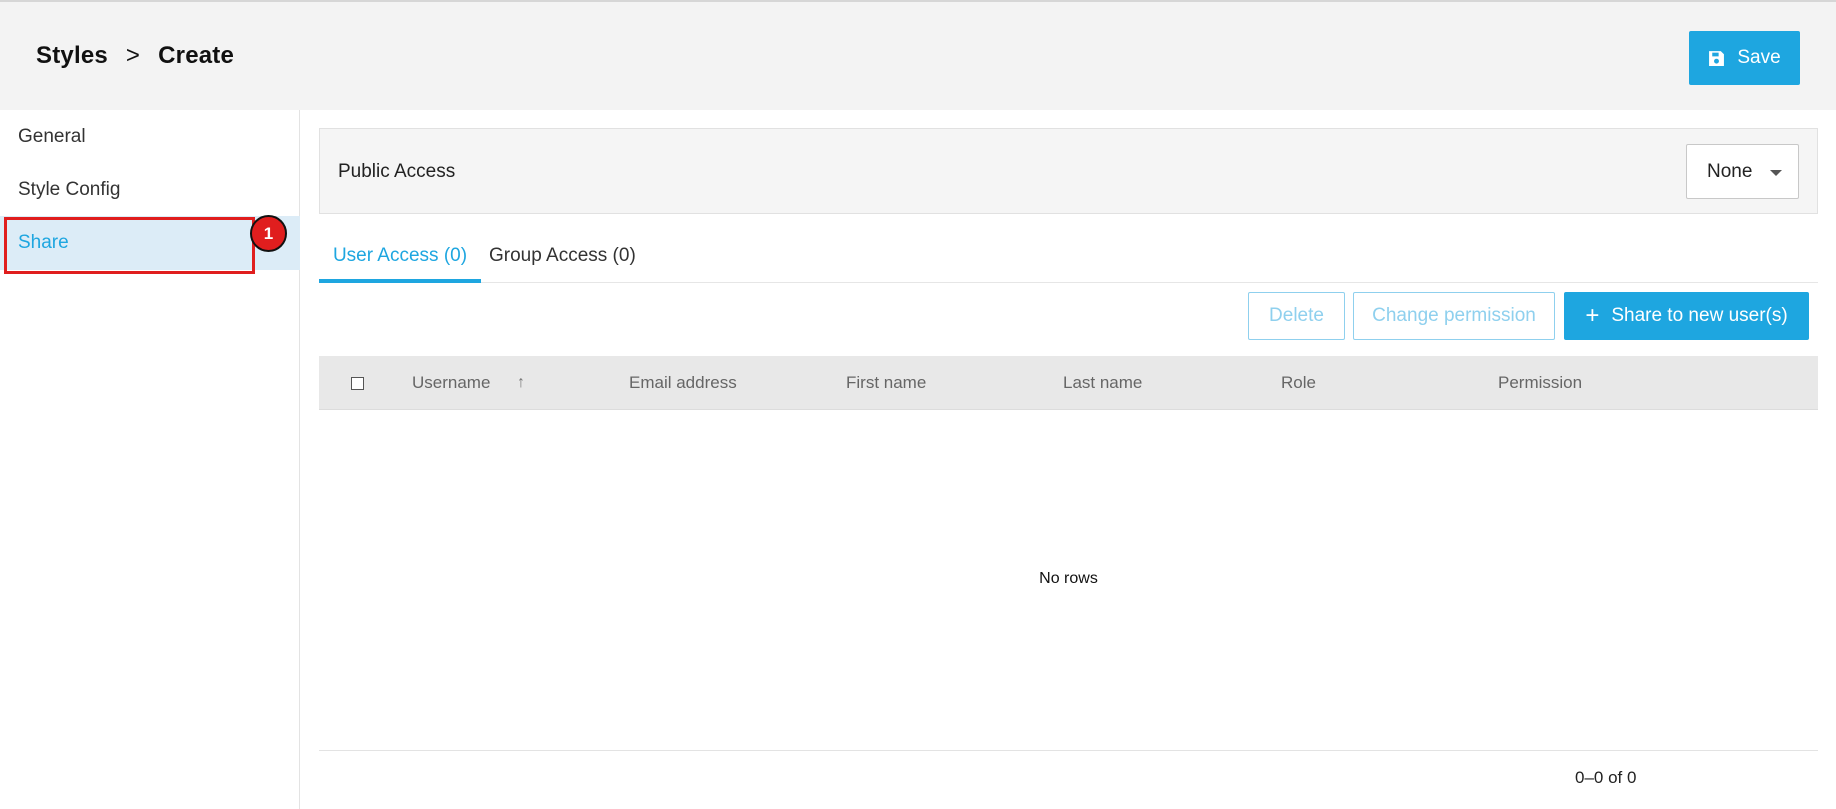  What do you see at coordinates (129, 245) in the screenshot?
I see `annotation-highlight-box` at bounding box center [129, 245].